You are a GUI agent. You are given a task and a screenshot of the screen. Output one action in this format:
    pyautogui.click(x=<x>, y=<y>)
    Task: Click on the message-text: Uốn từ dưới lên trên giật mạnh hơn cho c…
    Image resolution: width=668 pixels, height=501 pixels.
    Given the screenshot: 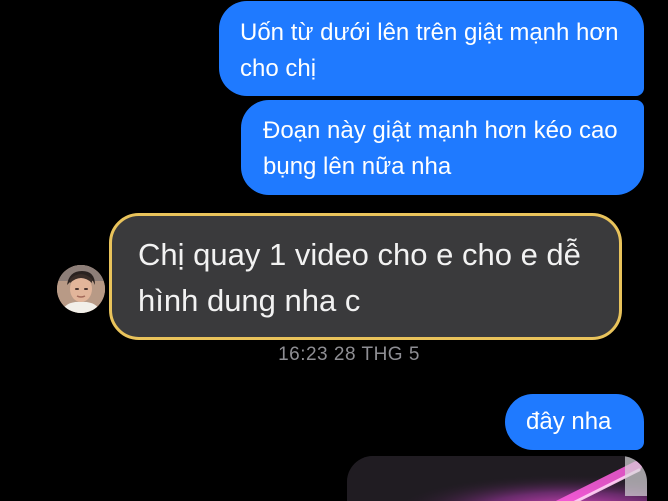 What is the action you would take?
    pyautogui.click(x=429, y=50)
    